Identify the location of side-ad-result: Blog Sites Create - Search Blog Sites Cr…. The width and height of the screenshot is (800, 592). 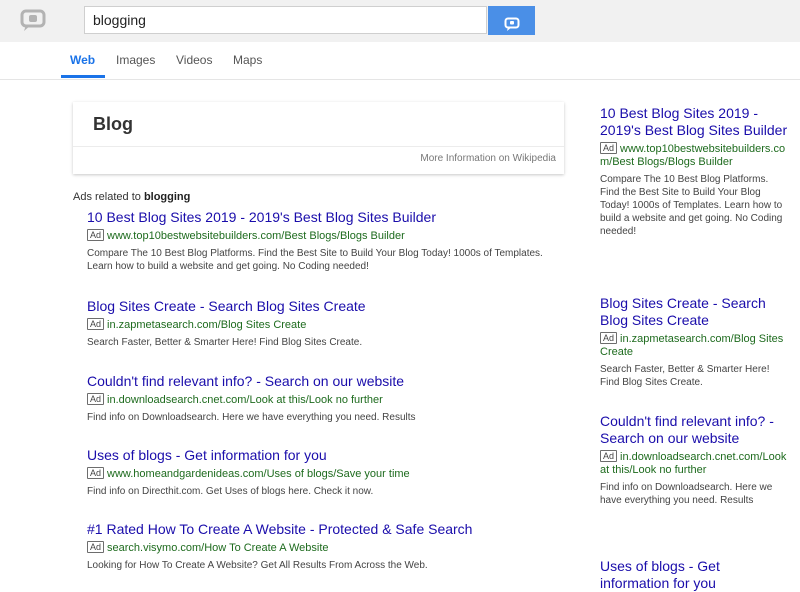
(695, 342).